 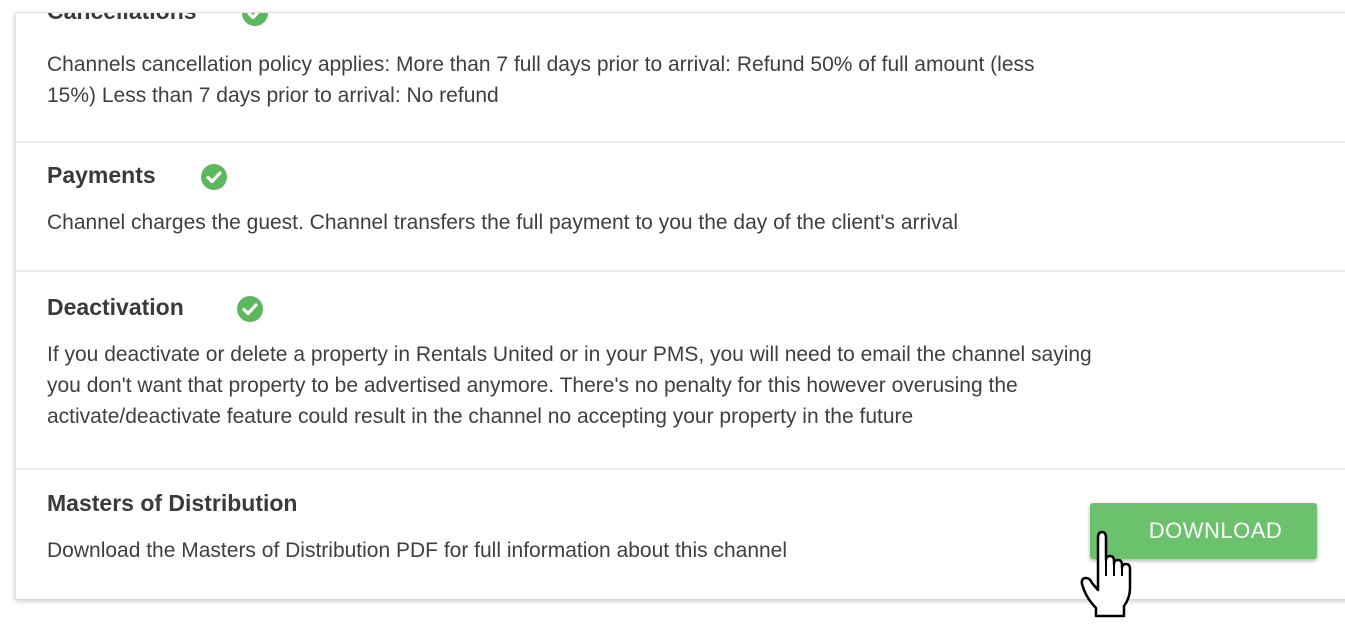 What do you see at coordinates (115, 307) in the screenshot?
I see `deactivation-heading: Deactivation` at bounding box center [115, 307].